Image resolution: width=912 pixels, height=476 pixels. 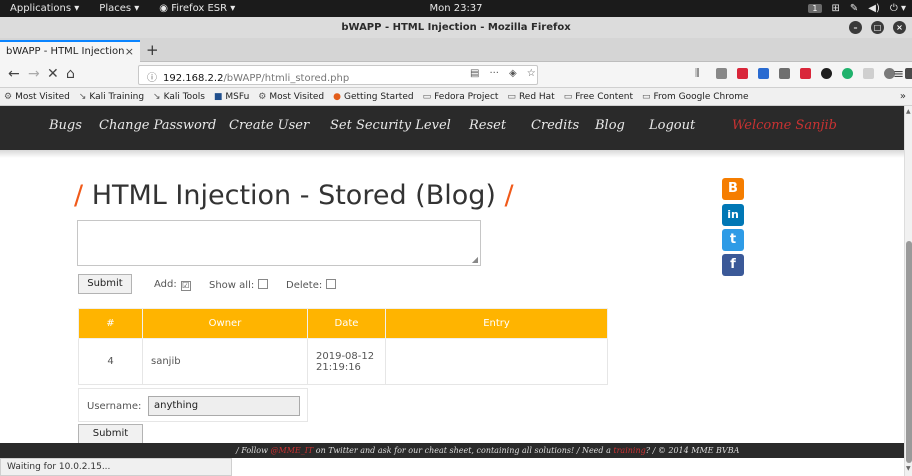 What do you see at coordinates (269, 125) in the screenshot?
I see `menu-create-user: Create User` at bounding box center [269, 125].